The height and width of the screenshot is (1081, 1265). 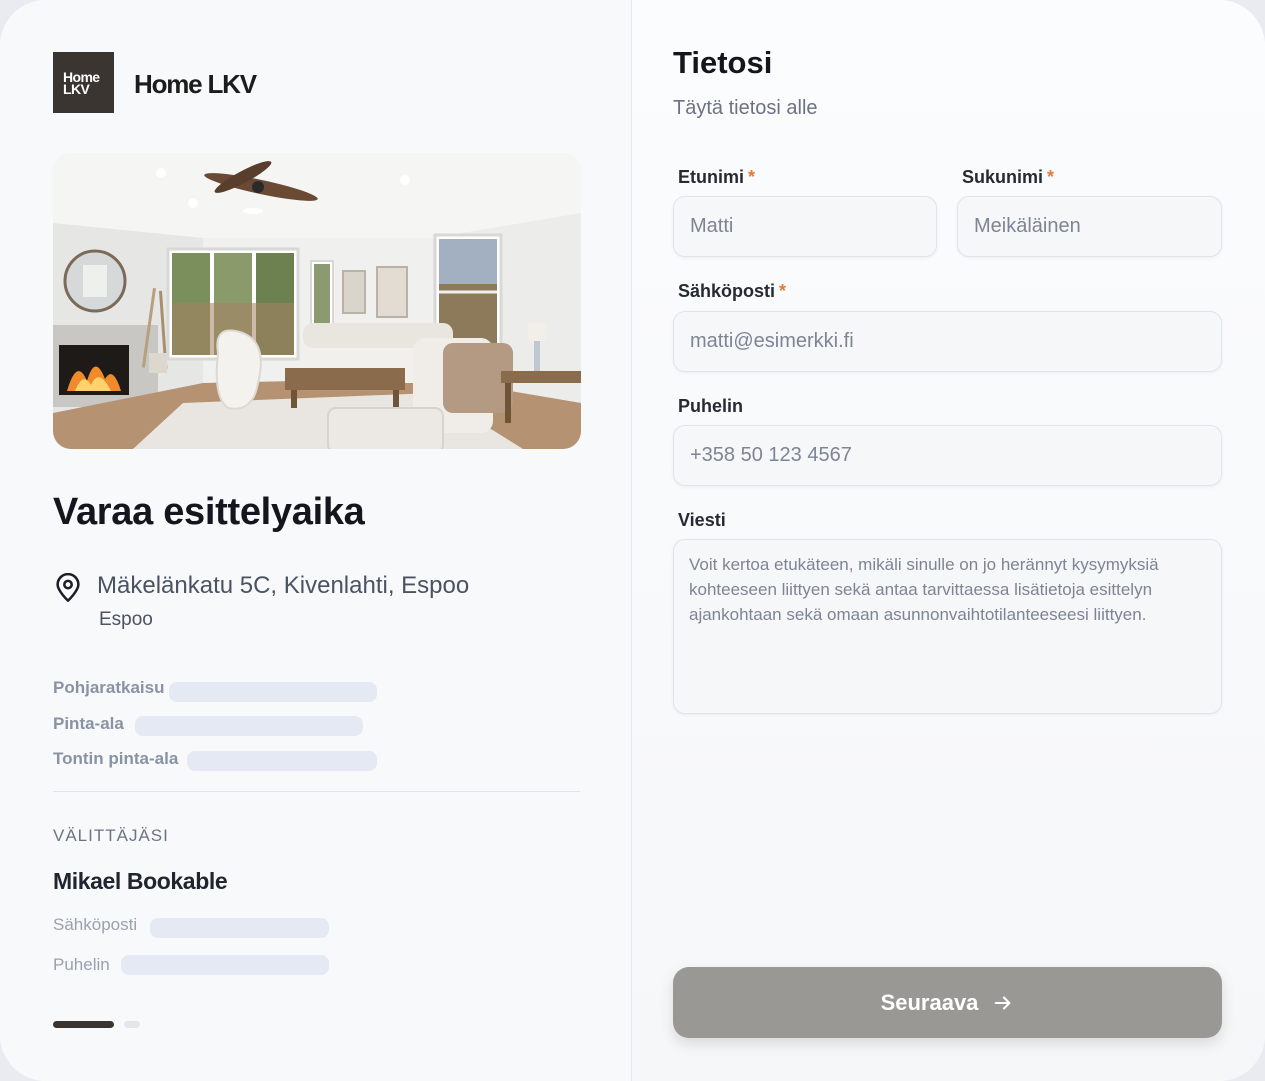 What do you see at coordinates (947, 626) in the screenshot?
I see `message-textarea` at bounding box center [947, 626].